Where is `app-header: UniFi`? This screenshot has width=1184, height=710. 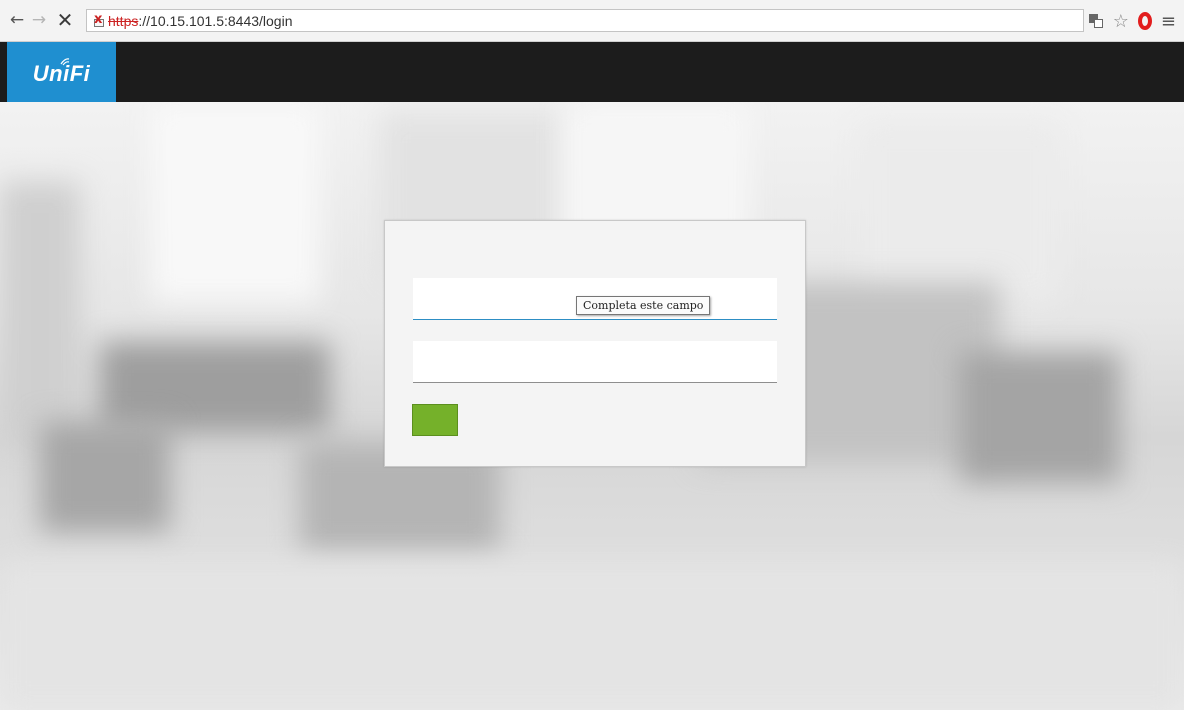 app-header: UniFi is located at coordinates (592, 72).